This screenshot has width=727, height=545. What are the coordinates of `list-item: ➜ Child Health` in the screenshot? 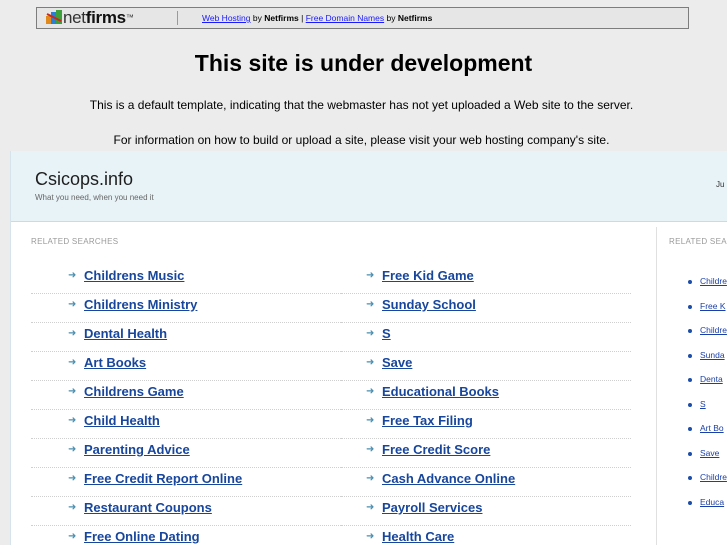 It's located at (186, 425).